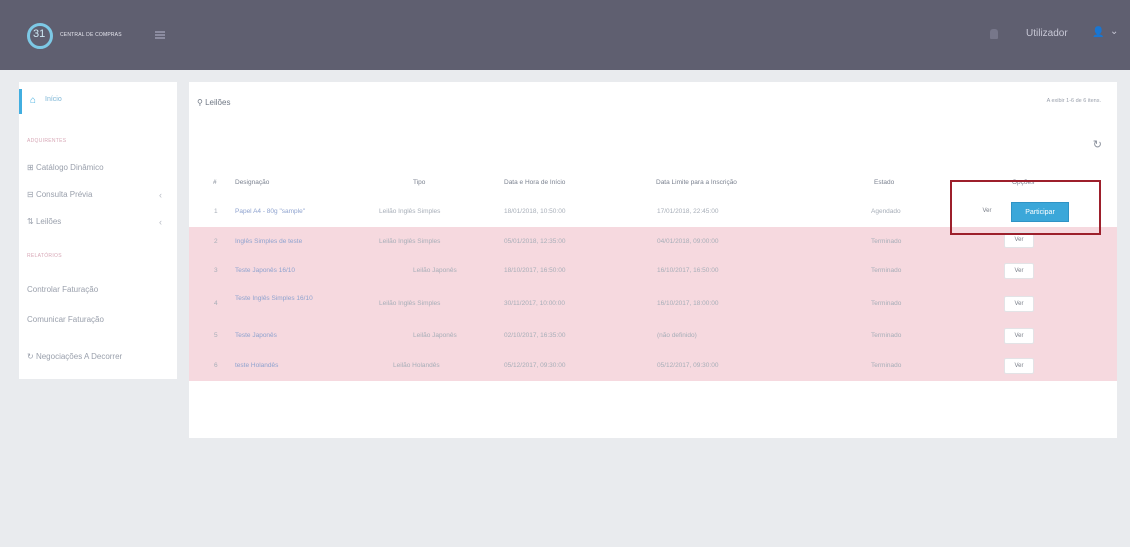 This screenshot has height=547, width=1130. I want to click on sidebar-item-label: Negociações A Decorrer, so click(79, 356).